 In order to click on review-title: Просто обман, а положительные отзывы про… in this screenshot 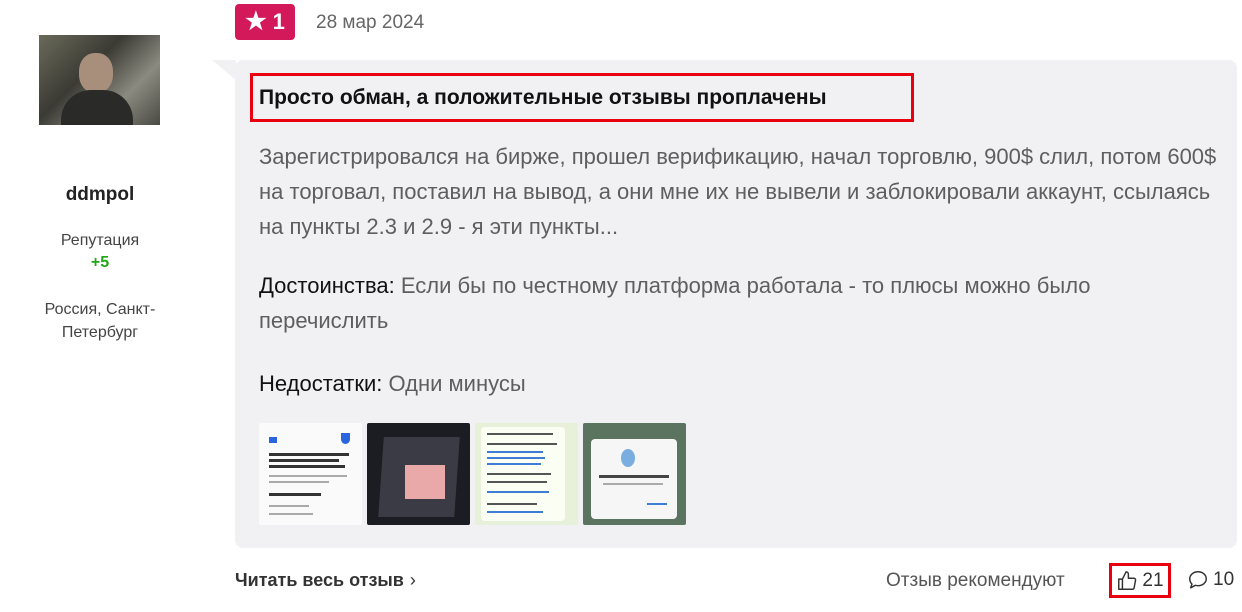, I will do `click(543, 98)`.